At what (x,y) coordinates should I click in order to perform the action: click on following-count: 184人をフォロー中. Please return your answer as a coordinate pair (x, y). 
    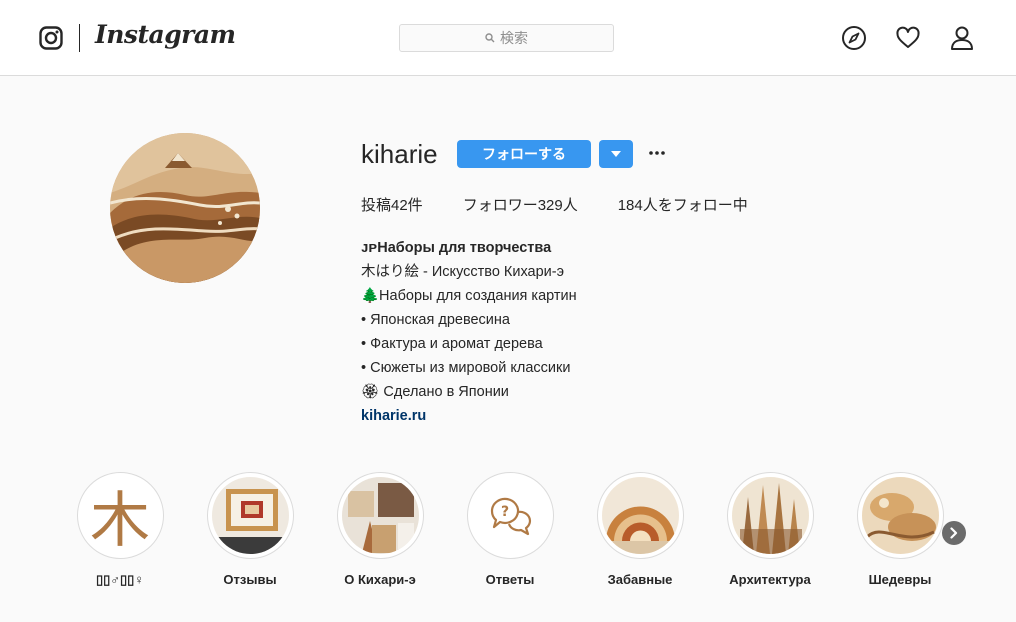
    Looking at the image, I should click on (683, 204).